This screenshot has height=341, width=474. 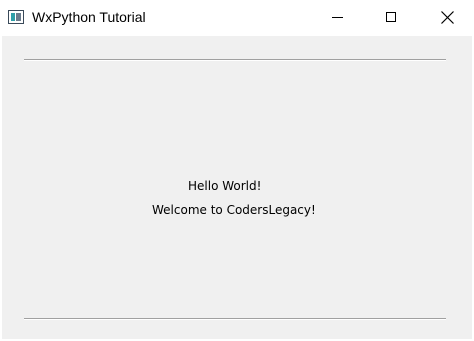 I want to click on hello-world-label: Hello World!, so click(x=225, y=186).